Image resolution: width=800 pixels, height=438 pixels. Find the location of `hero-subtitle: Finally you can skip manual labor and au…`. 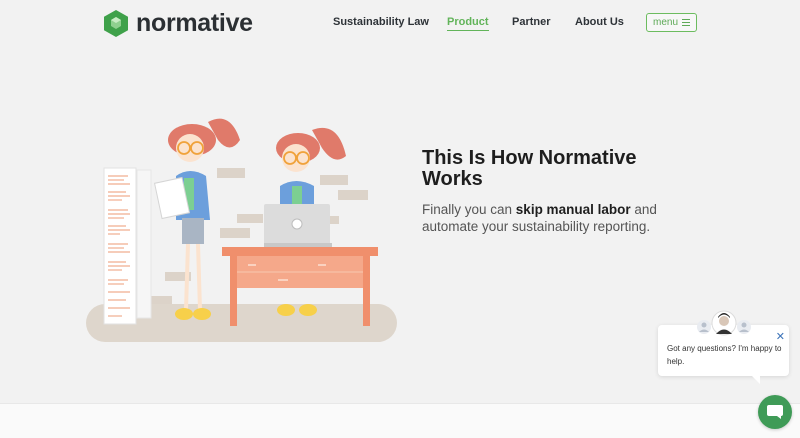

hero-subtitle: Finally you can skip manual labor and au… is located at coordinates (547, 218).